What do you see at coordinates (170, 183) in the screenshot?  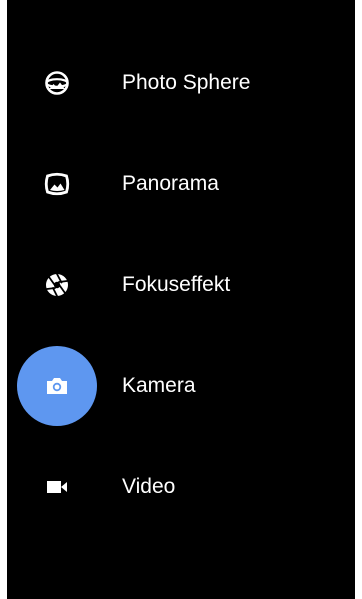 I see `mode-label-panorama: Panorama` at bounding box center [170, 183].